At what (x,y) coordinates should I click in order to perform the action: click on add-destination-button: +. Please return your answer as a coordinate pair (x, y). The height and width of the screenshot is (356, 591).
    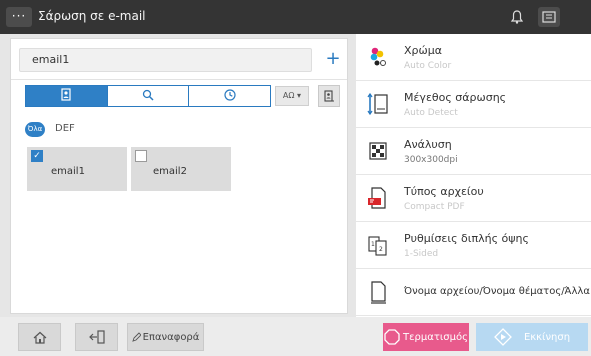
    Looking at the image, I should click on (333, 60).